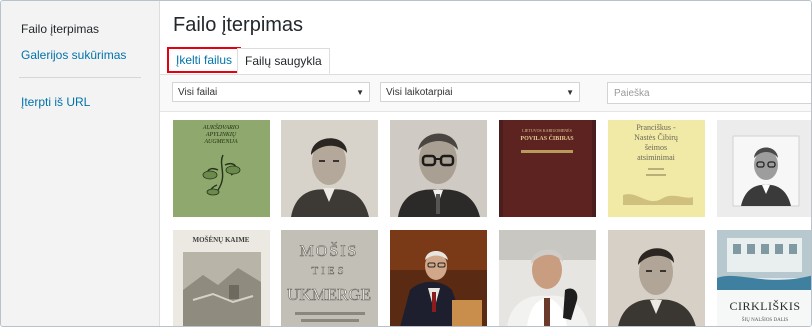 This screenshot has width=812, height=327. I want to click on book-cover-icon: MOŠĖNŲ KAIME, so click(221, 278).